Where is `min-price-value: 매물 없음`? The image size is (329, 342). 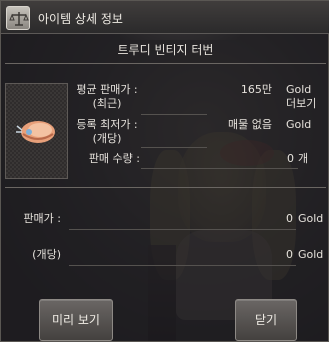 min-price-value: 매물 없음 is located at coordinates (250, 124).